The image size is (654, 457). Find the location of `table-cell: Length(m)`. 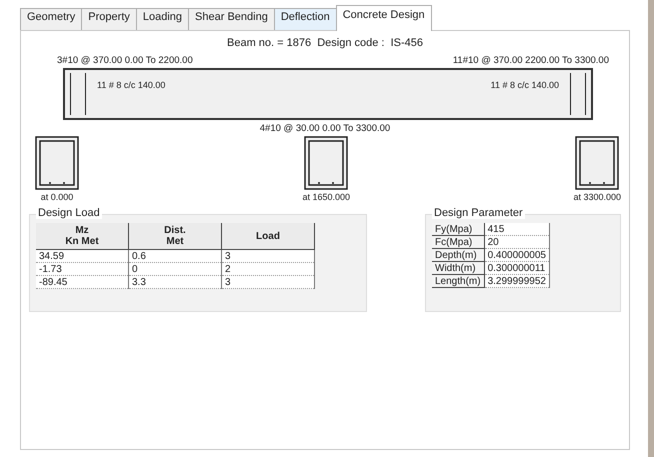

table-cell: Length(m) is located at coordinates (458, 281).